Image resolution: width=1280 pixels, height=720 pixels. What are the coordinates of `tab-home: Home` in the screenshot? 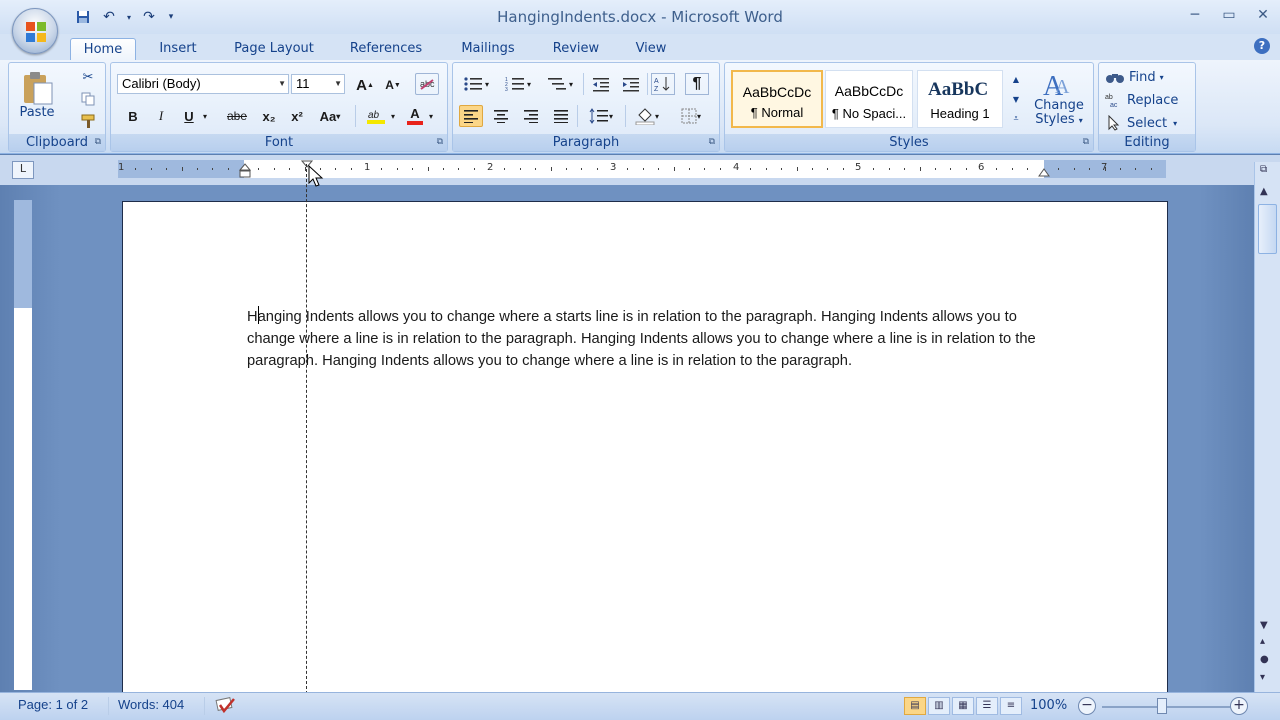 It's located at (103, 49).